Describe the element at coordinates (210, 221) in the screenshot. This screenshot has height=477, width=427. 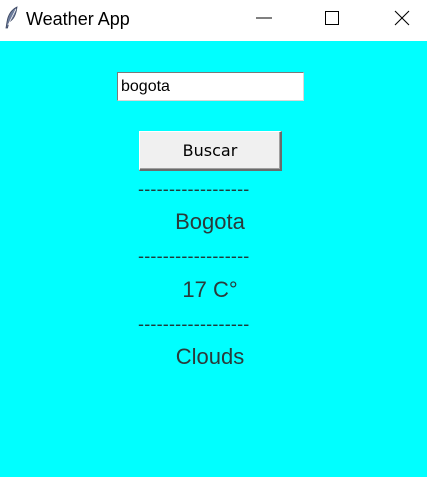
I see `city-name: Bogota` at that location.